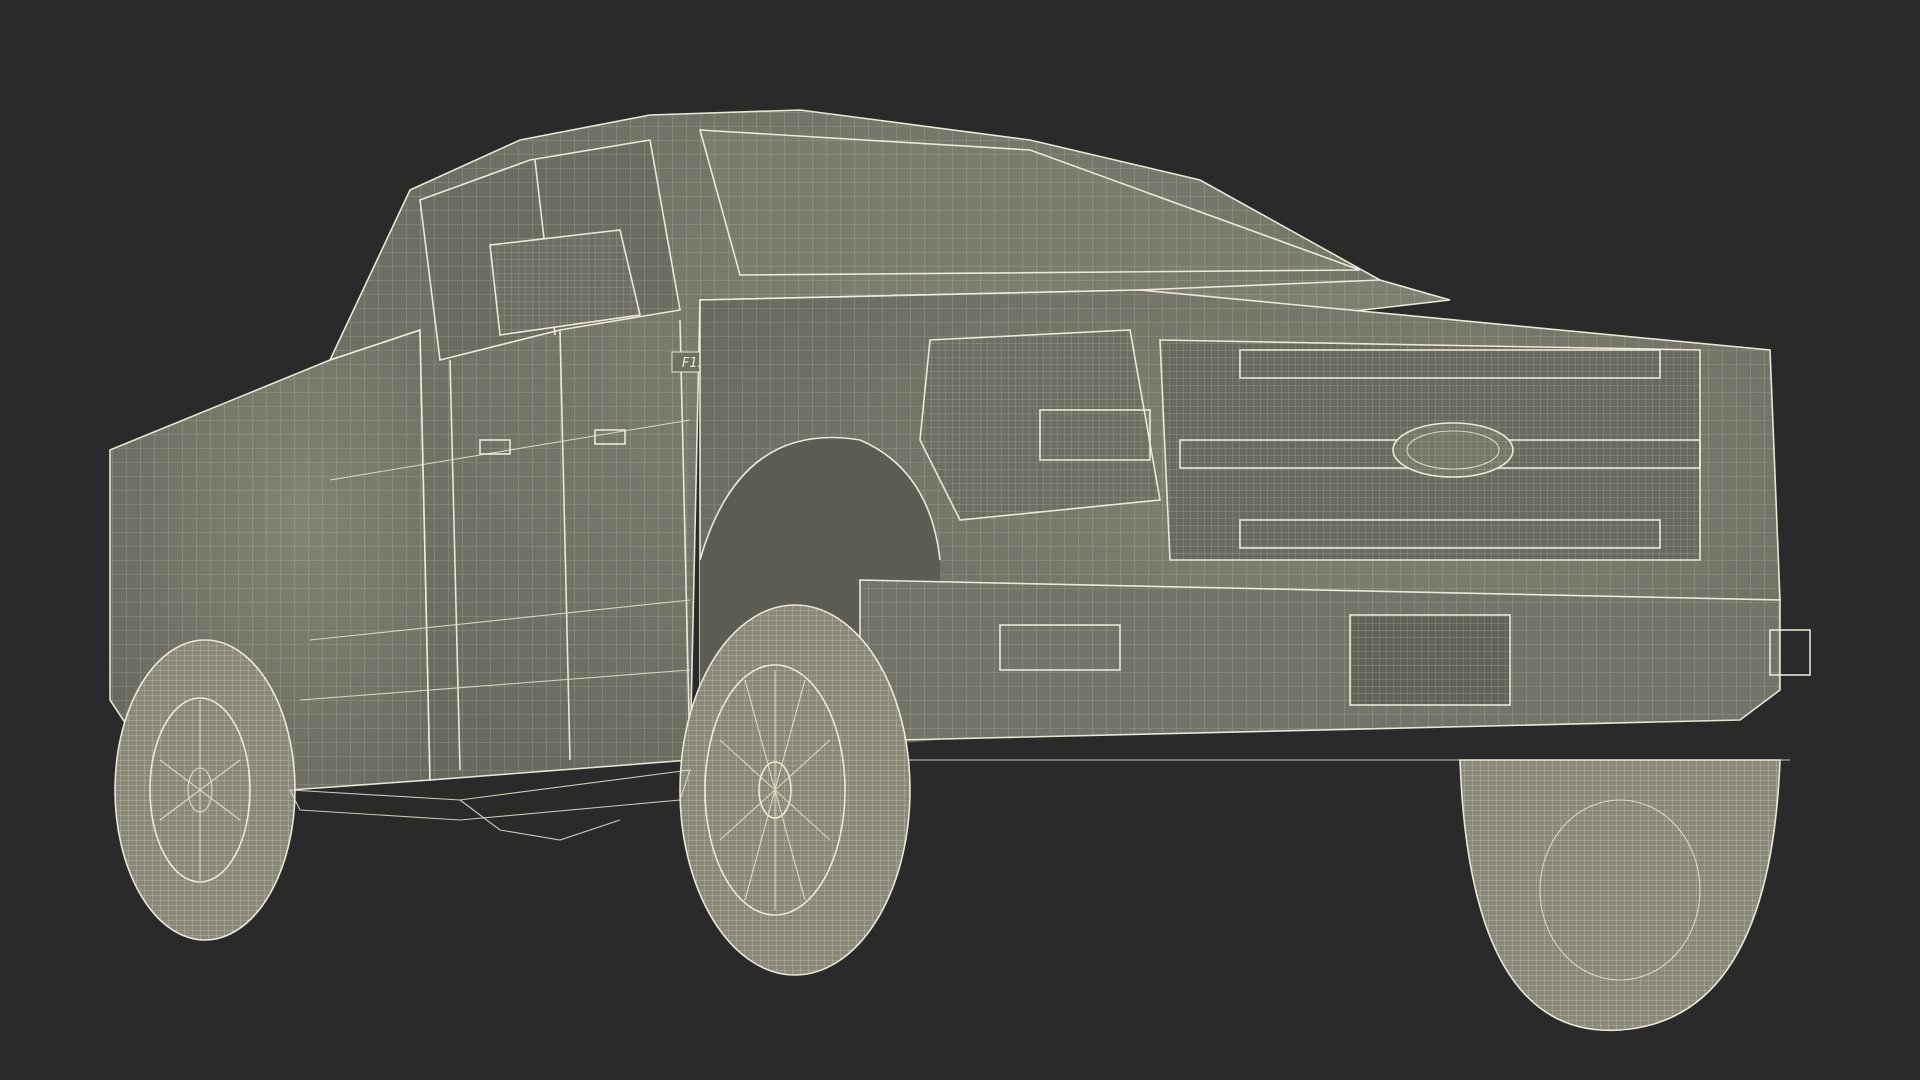 The height and width of the screenshot is (1080, 1920). Describe the element at coordinates (1040, 425) in the screenshot. I see `headlight` at that location.